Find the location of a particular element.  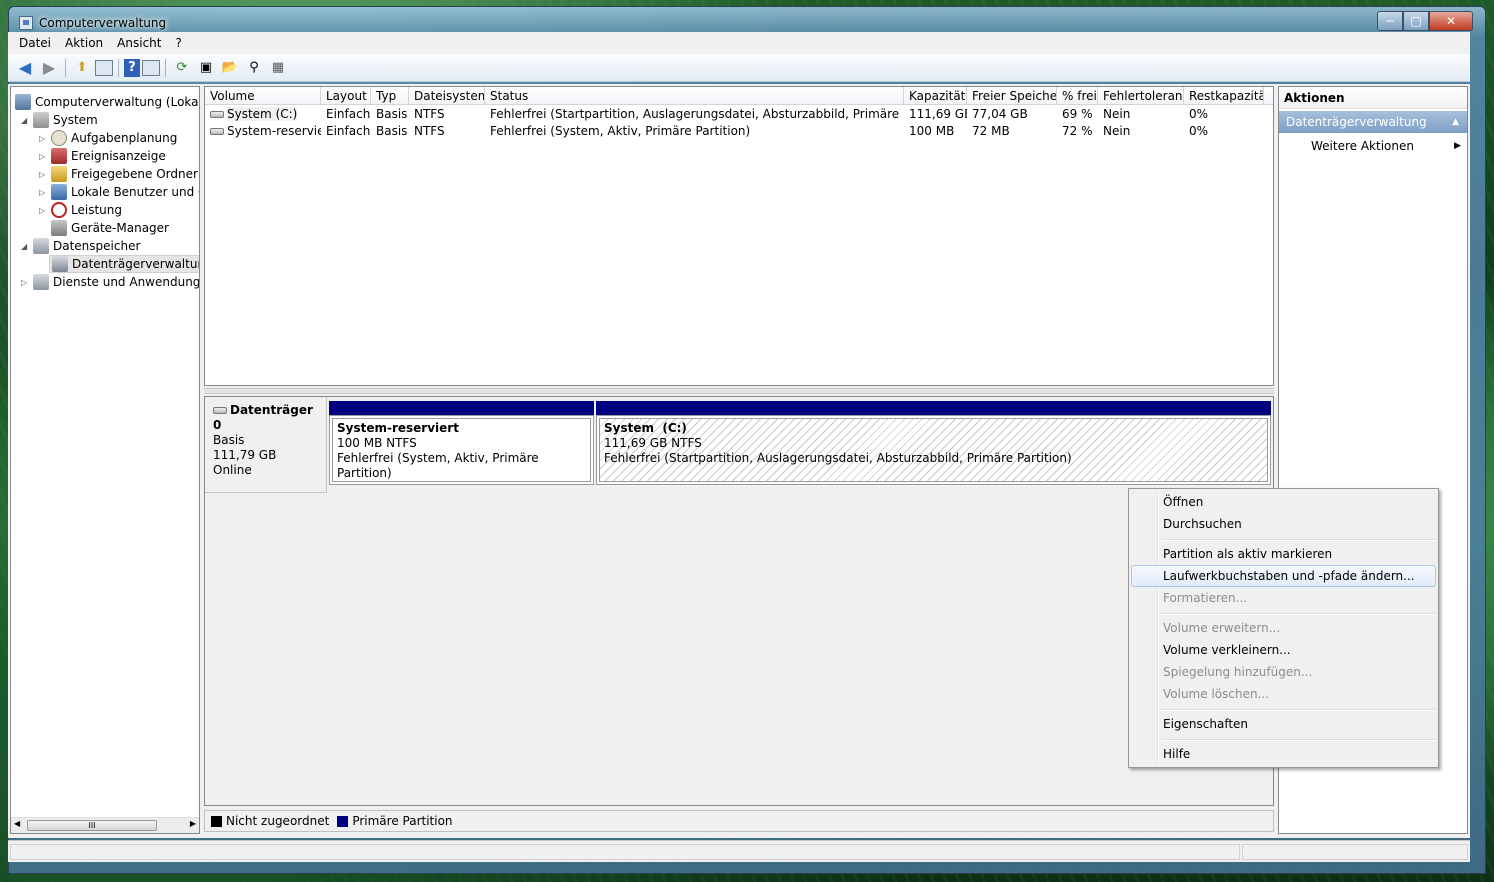

tree-horizontal-scrollbar: ◀ III ▶ is located at coordinates (105, 825).